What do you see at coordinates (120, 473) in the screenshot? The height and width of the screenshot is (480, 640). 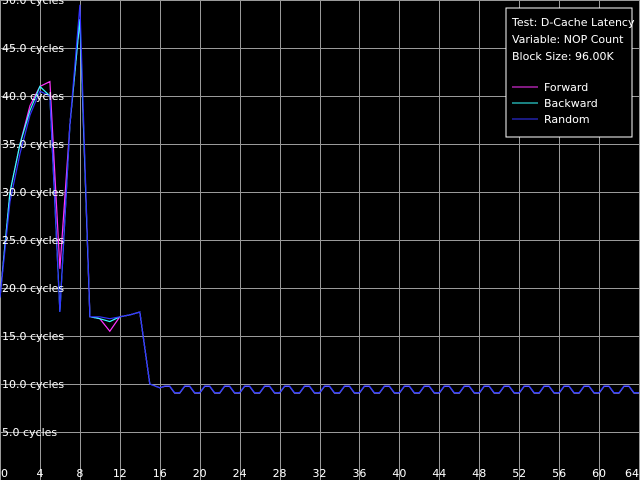 I see `x-tick-label-12: 12` at bounding box center [120, 473].